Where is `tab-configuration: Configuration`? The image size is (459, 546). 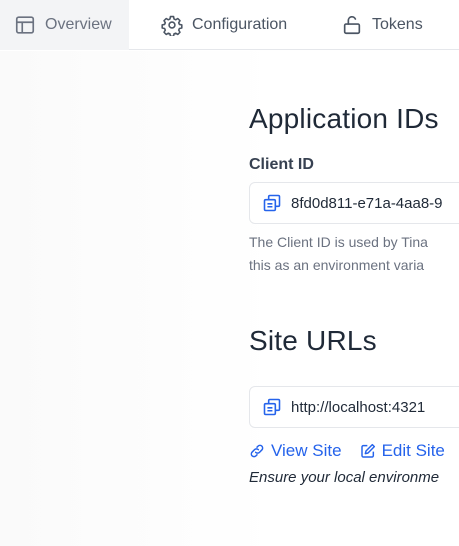
tab-configuration: Configuration is located at coordinates (224, 25).